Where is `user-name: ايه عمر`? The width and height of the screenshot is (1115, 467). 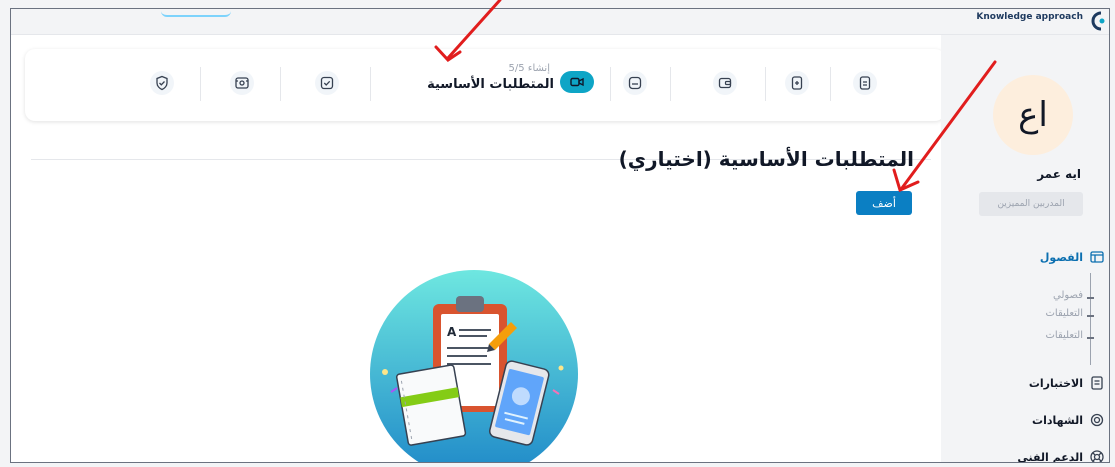
user-name: ايه عمر is located at coordinates (1059, 174).